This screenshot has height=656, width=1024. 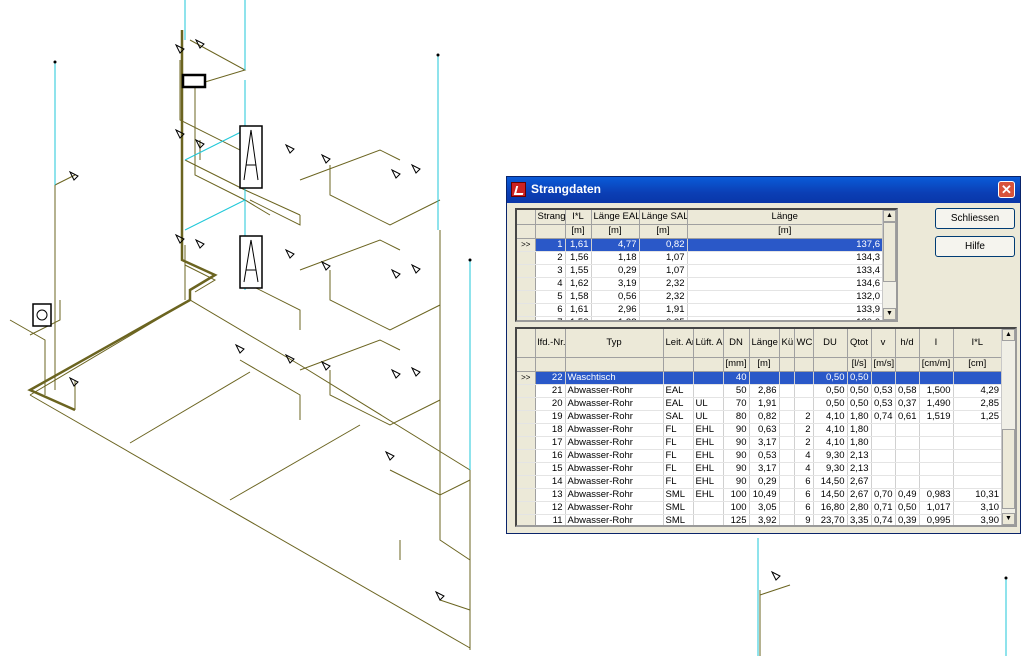 I want to click on table-cell: 0,53, so click(x=883, y=391).